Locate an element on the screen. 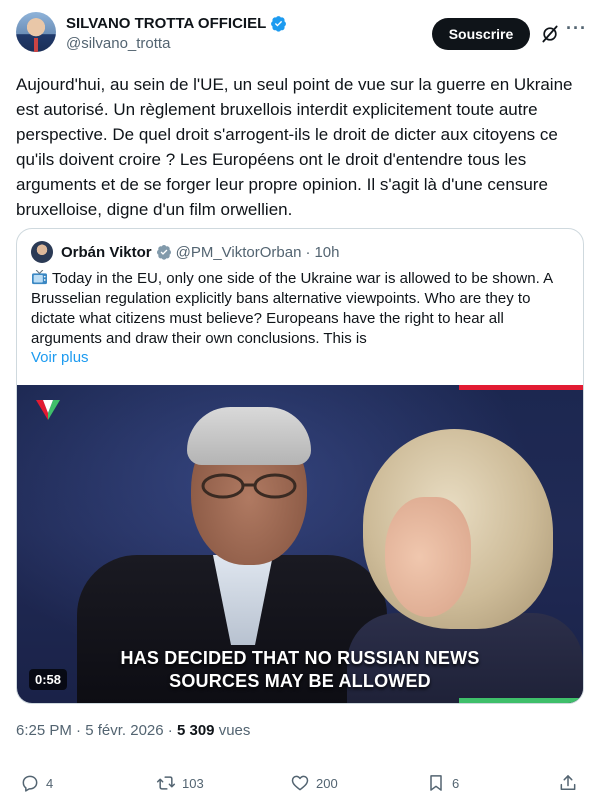 The height and width of the screenshot is (801, 600). author-display-name-row: SILVANO TROTTA OFFICIEL is located at coordinates (176, 23).